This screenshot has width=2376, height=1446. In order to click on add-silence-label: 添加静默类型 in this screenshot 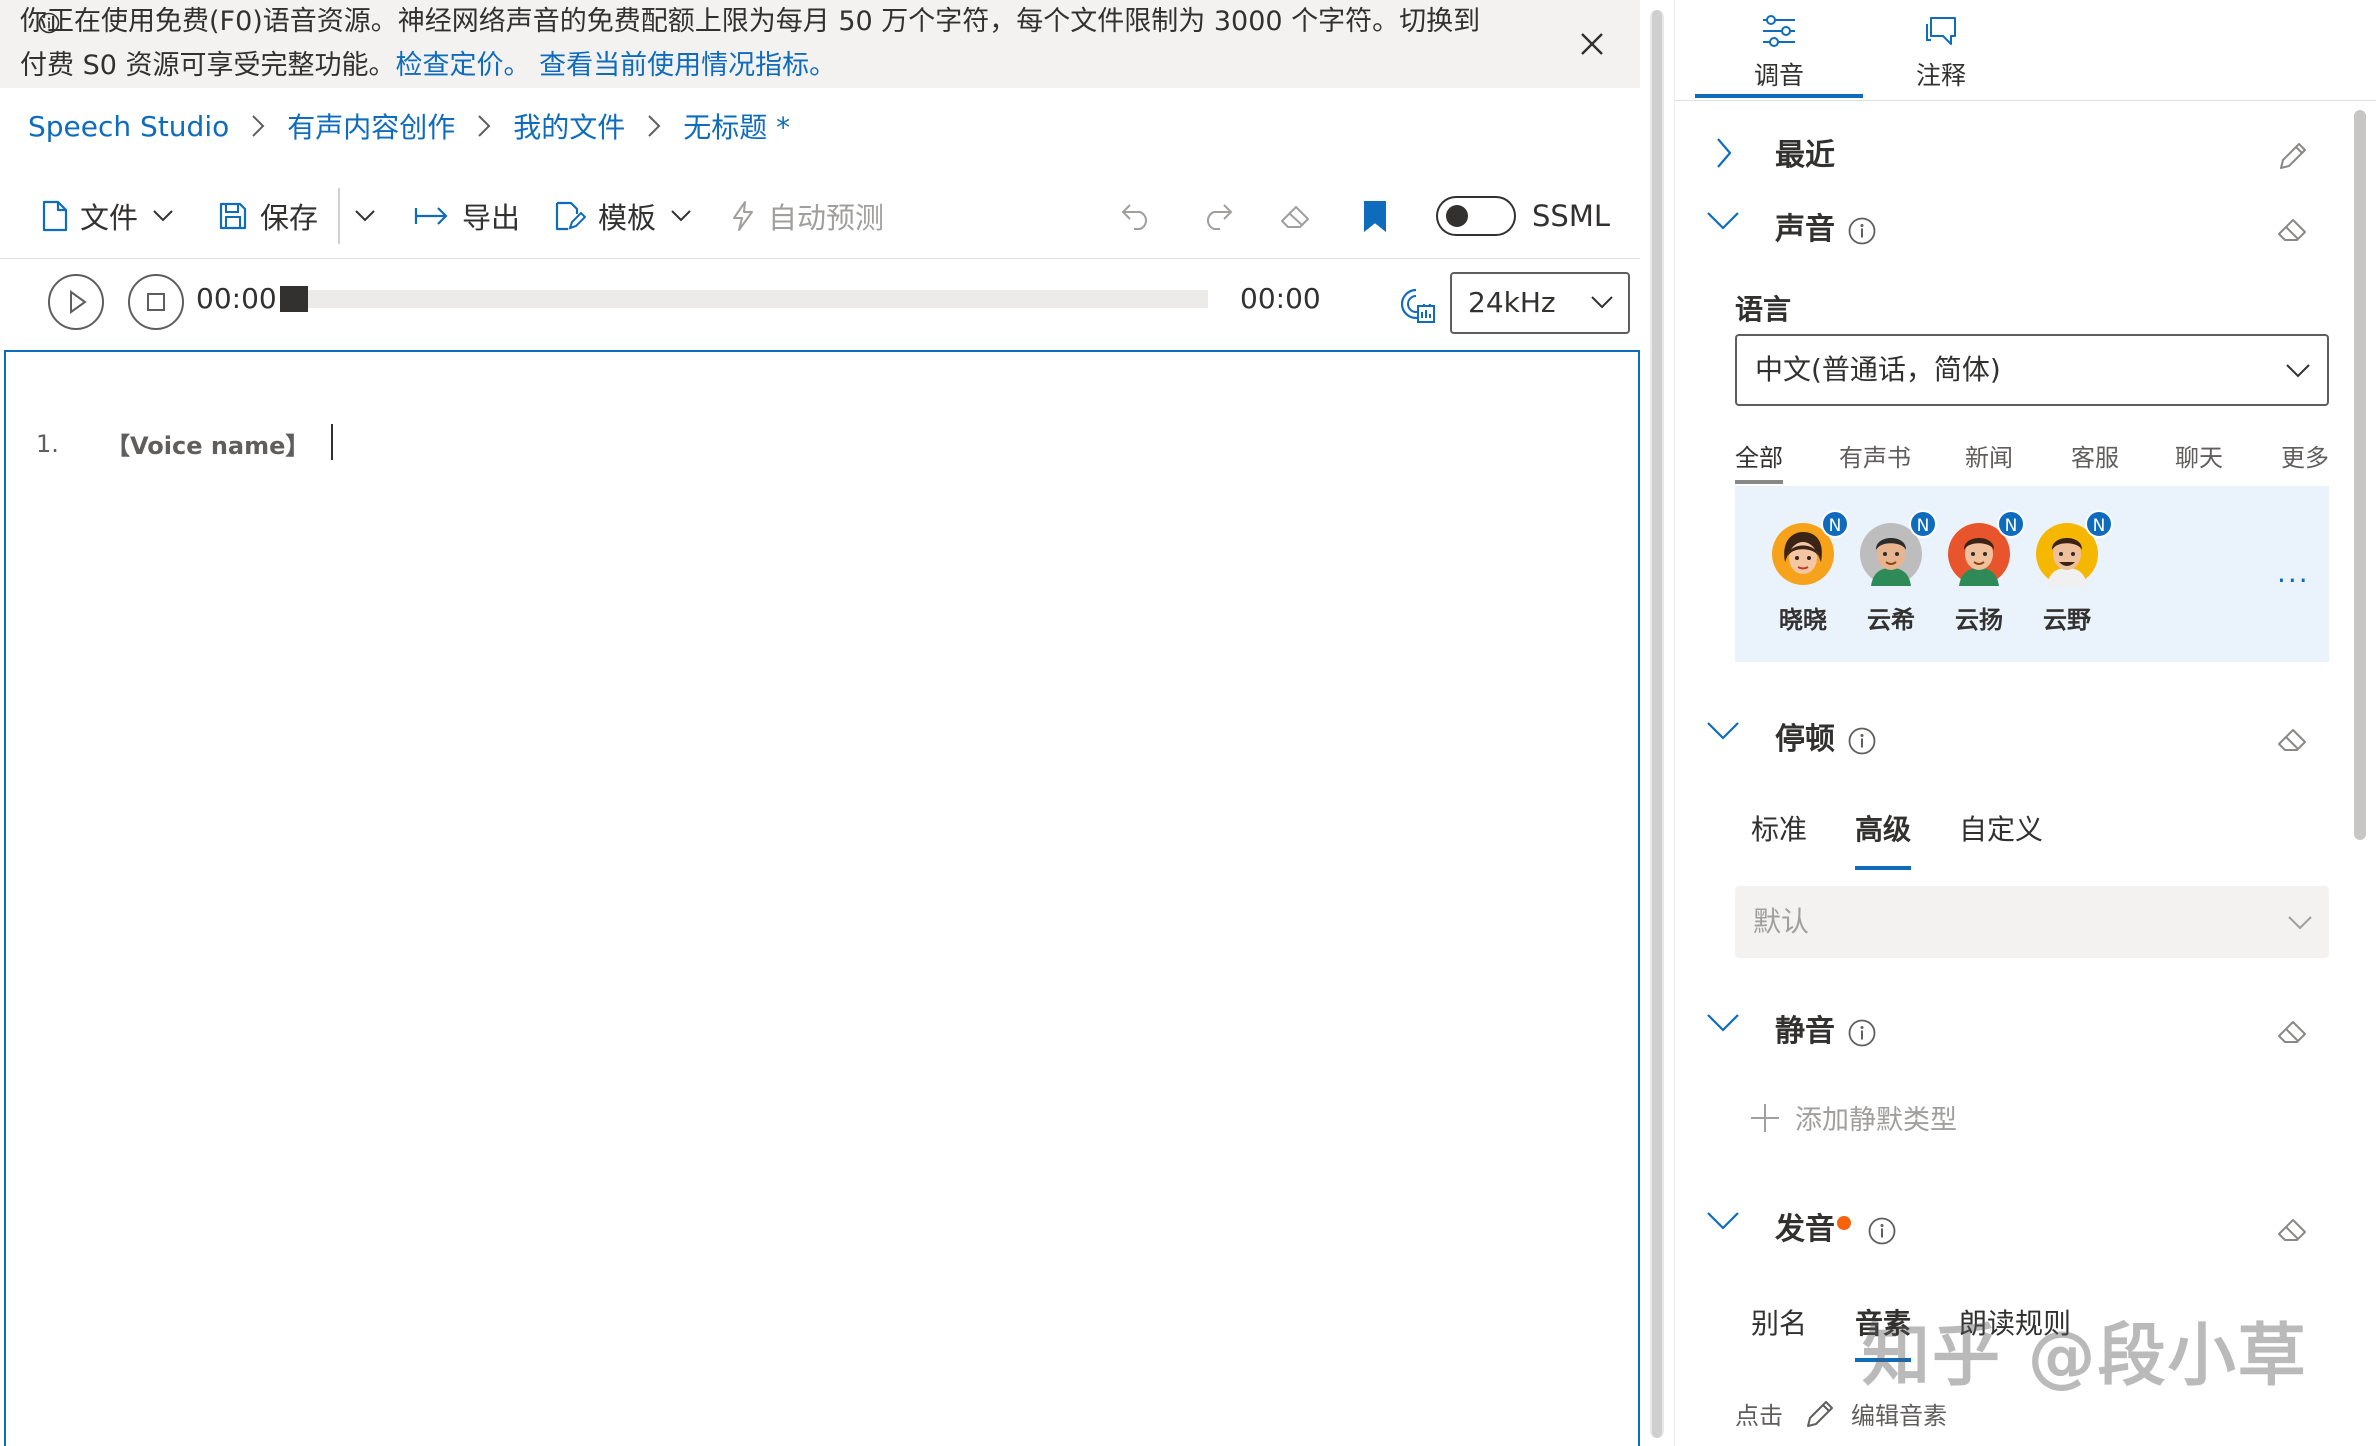, I will do `click(1876, 1120)`.